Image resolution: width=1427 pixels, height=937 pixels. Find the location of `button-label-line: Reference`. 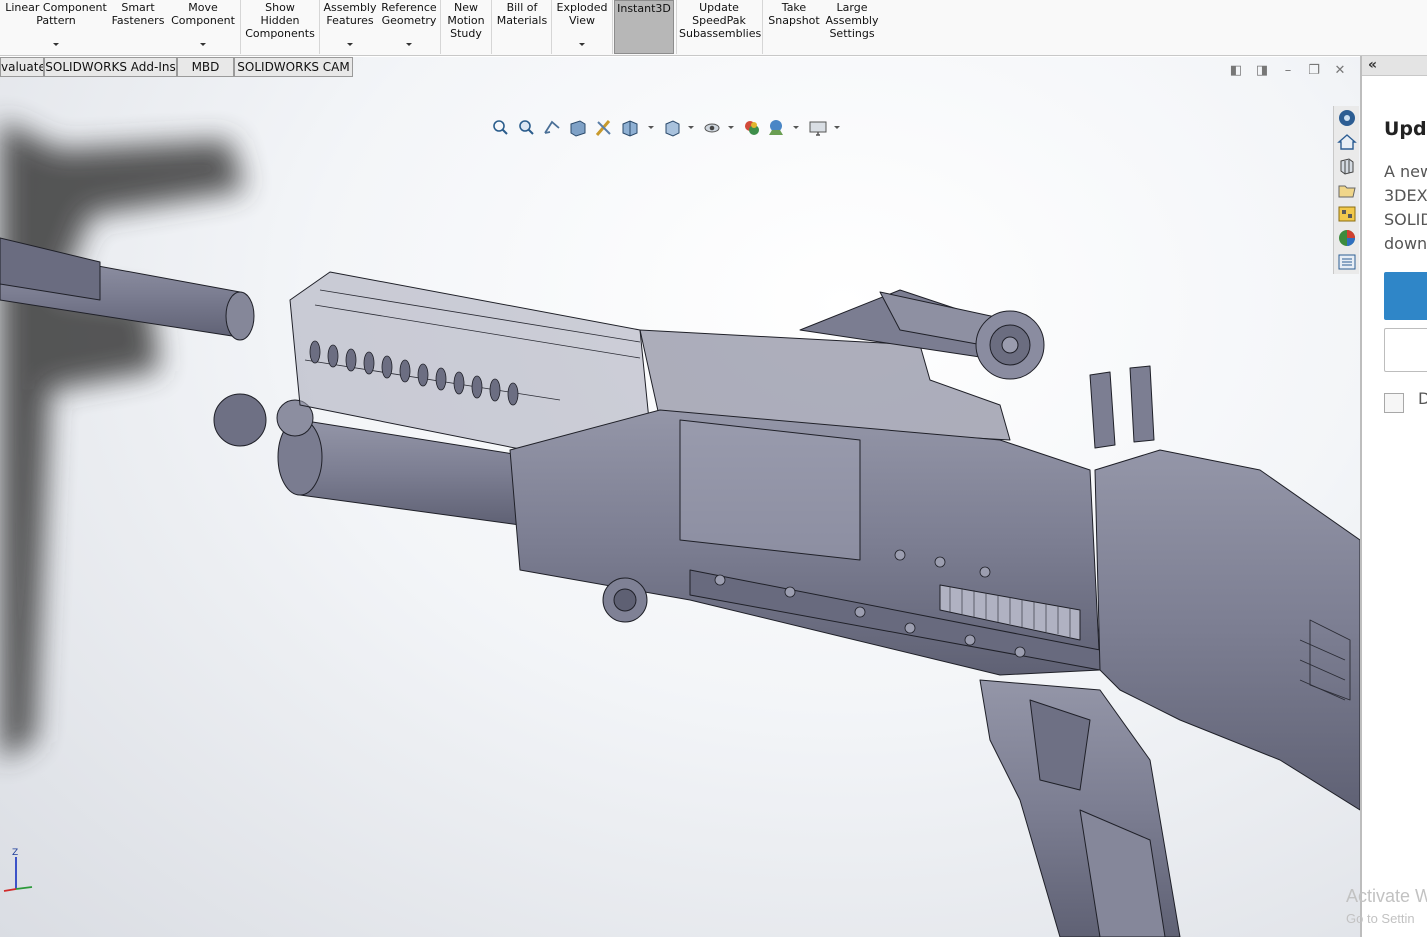

button-label-line: Reference is located at coordinates (409, 7).